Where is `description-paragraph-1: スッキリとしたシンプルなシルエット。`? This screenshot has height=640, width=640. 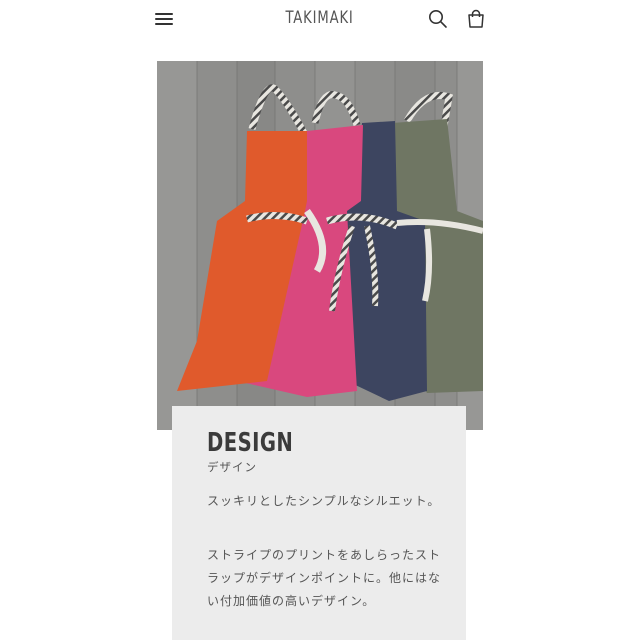 description-paragraph-1: スッキリとしたシンプルなシルエット。 is located at coordinates (324, 501).